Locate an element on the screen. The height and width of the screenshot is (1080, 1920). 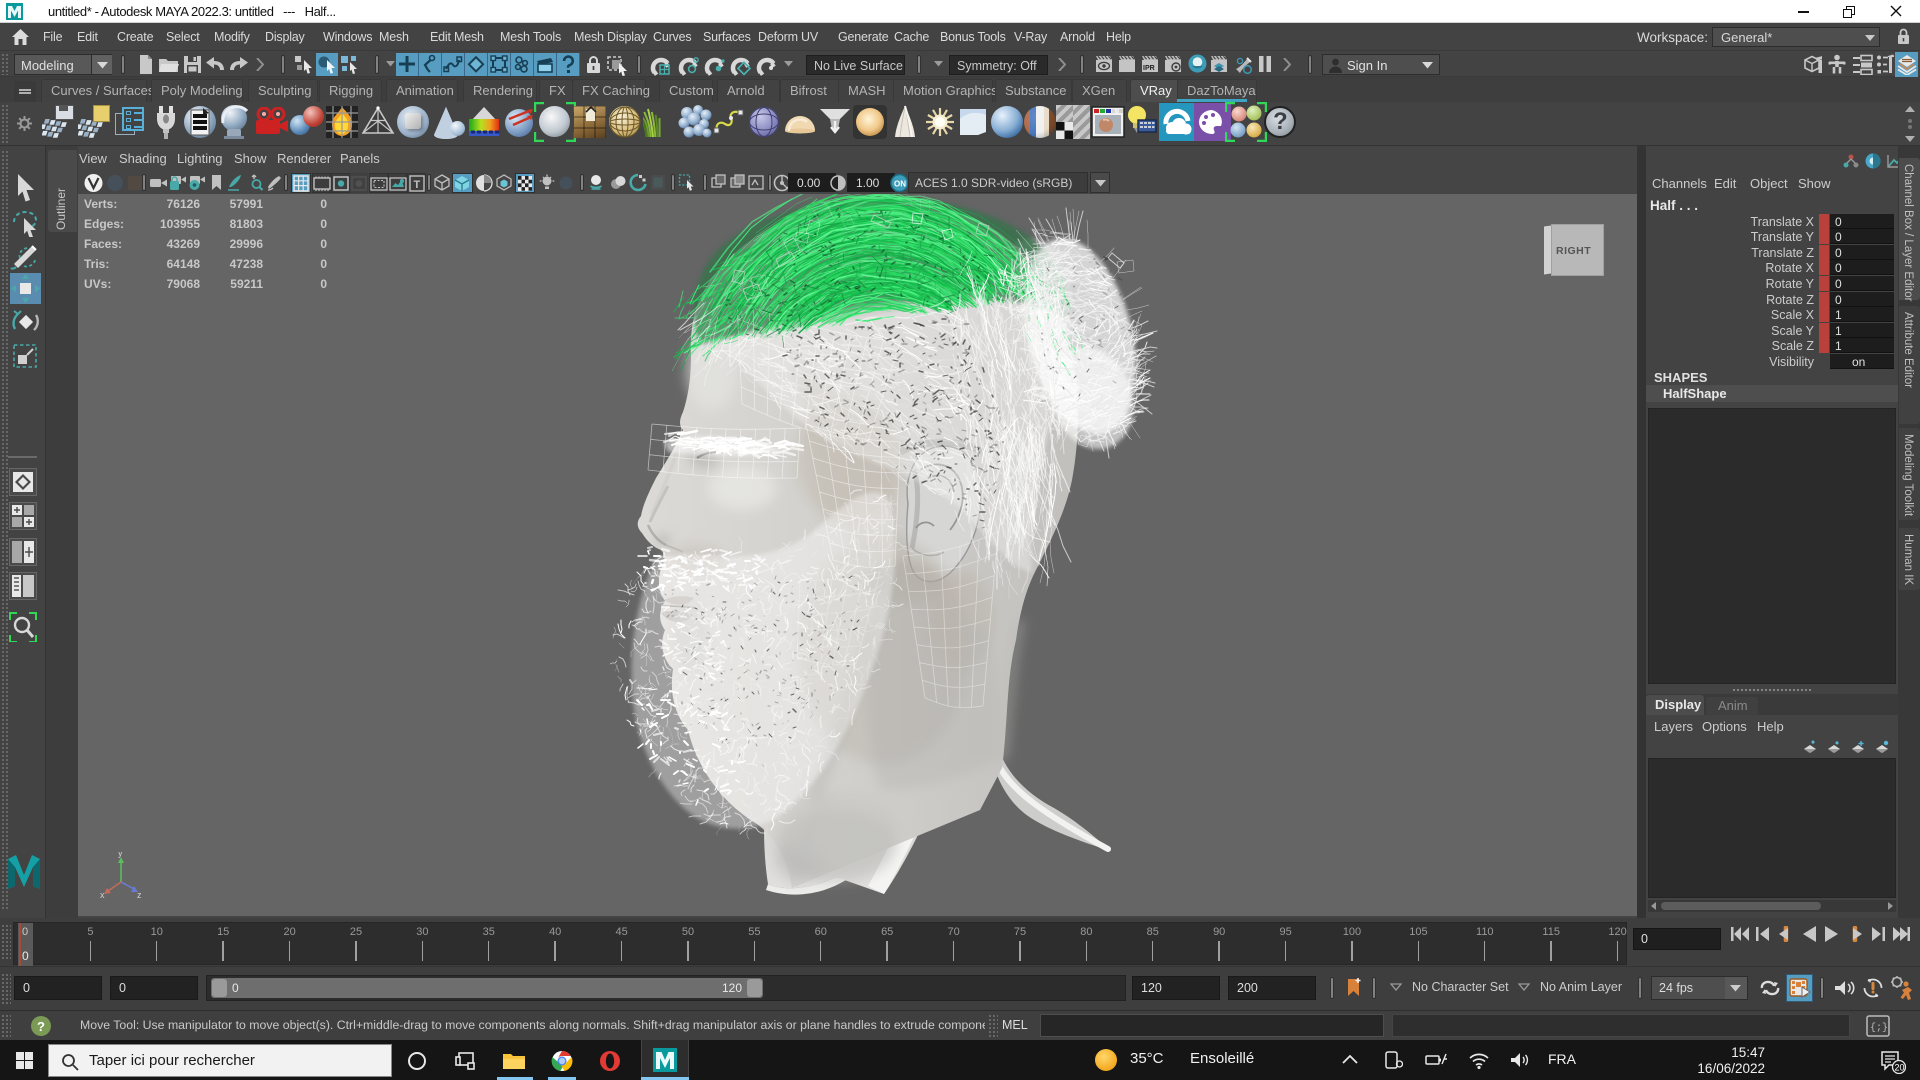
svg-text: ON is located at coordinates (900, 184).